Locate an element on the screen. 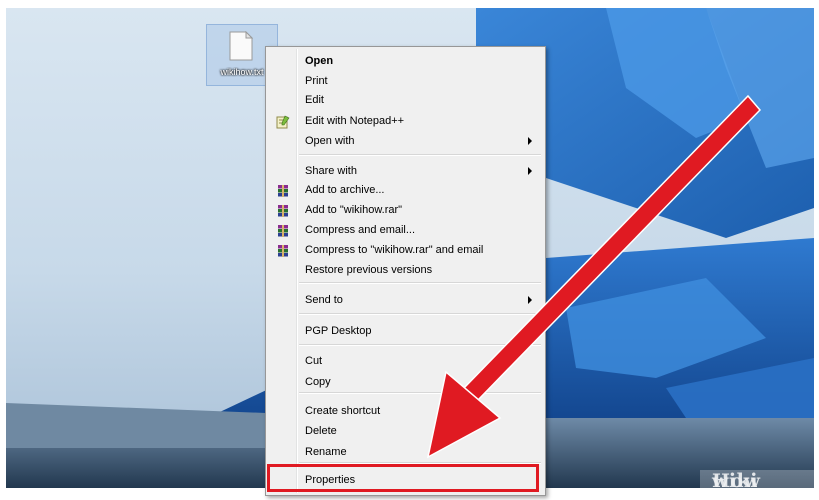 The image size is (819, 500). properties-highlight-box is located at coordinates (403, 478).